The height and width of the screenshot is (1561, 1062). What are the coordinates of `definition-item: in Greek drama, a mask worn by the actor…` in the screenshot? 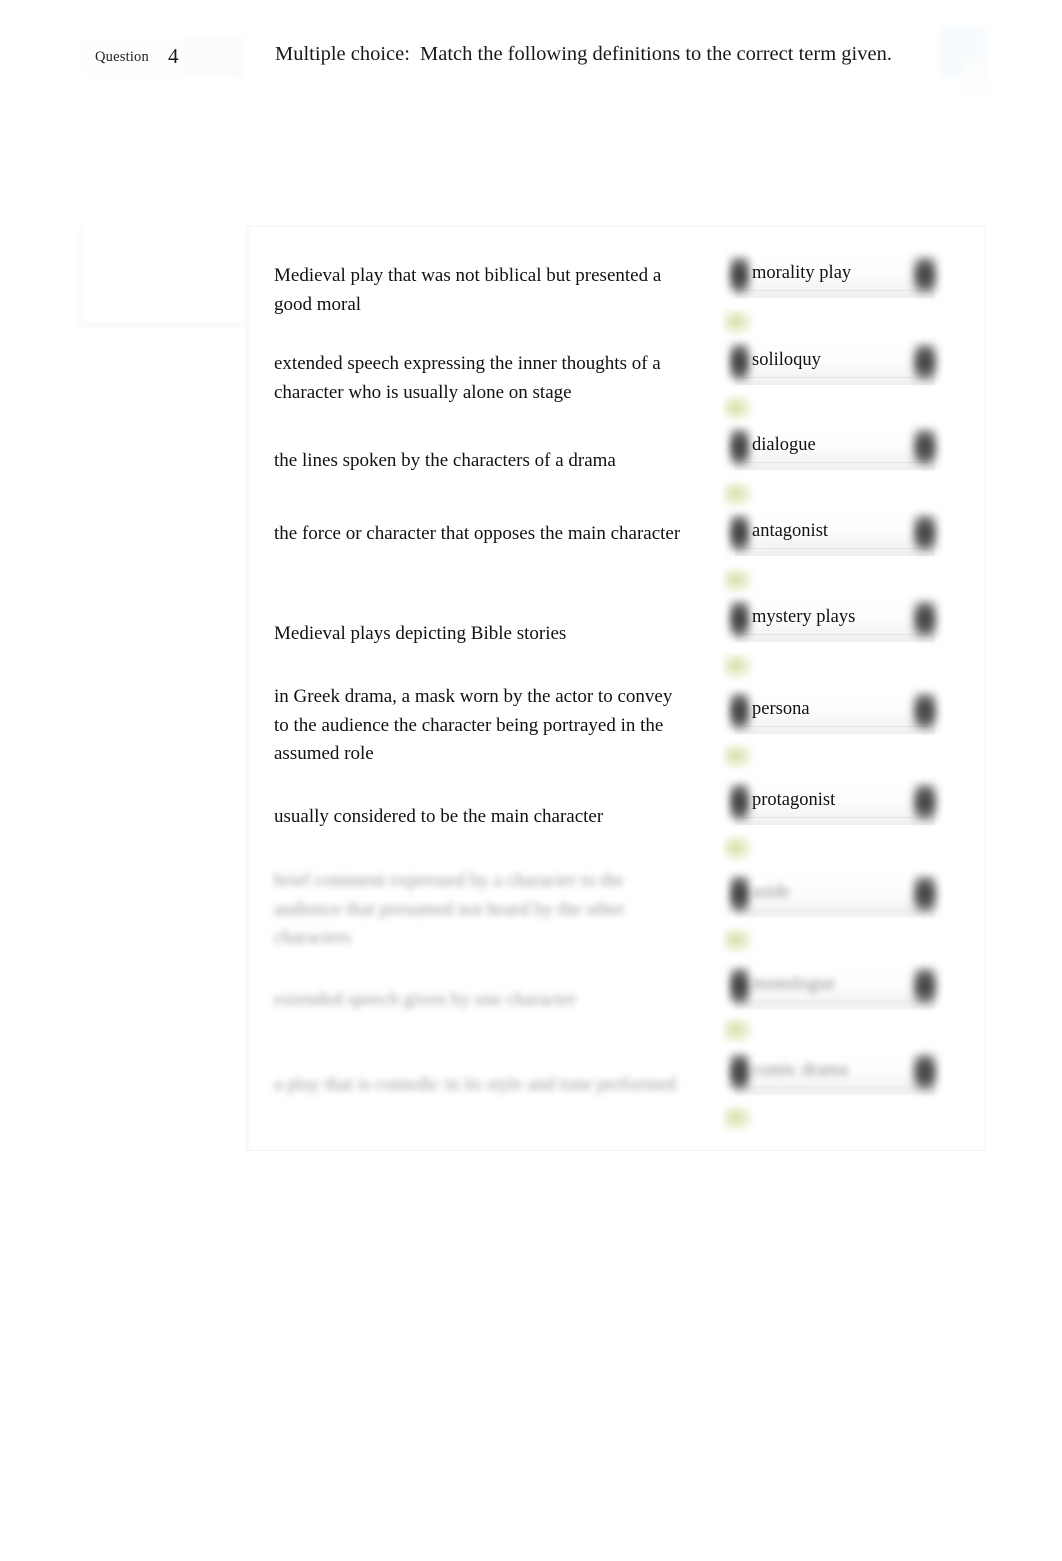 It's located at (473, 725).